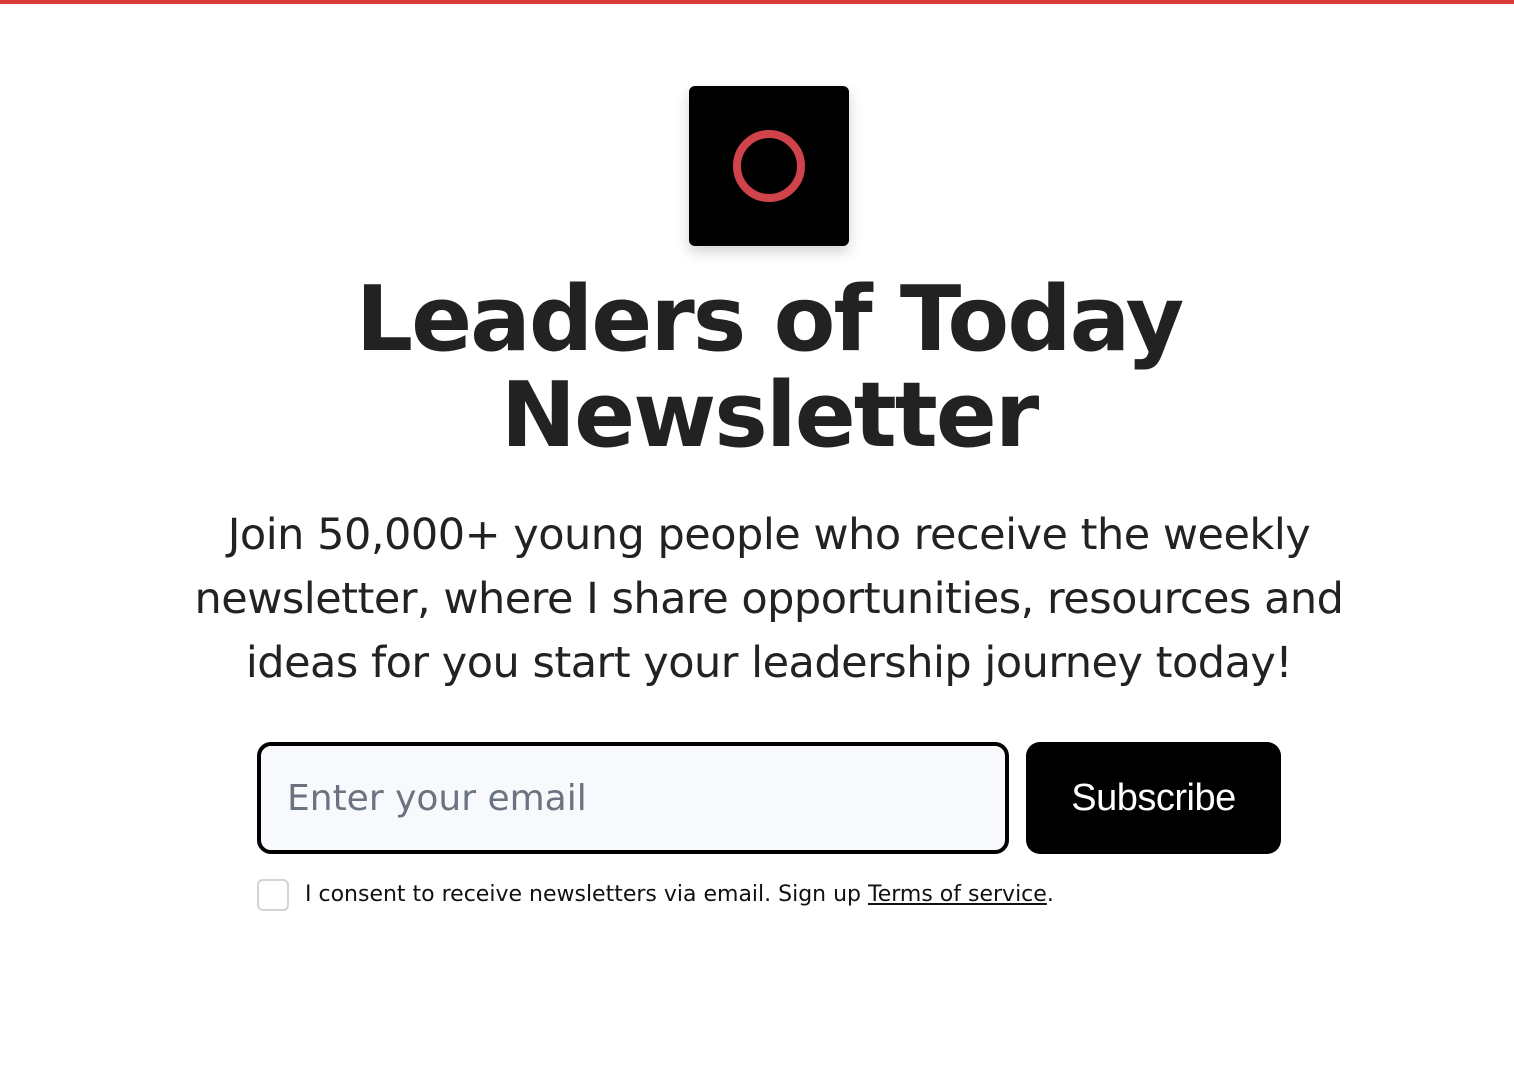  I want to click on email-input, so click(633, 798).